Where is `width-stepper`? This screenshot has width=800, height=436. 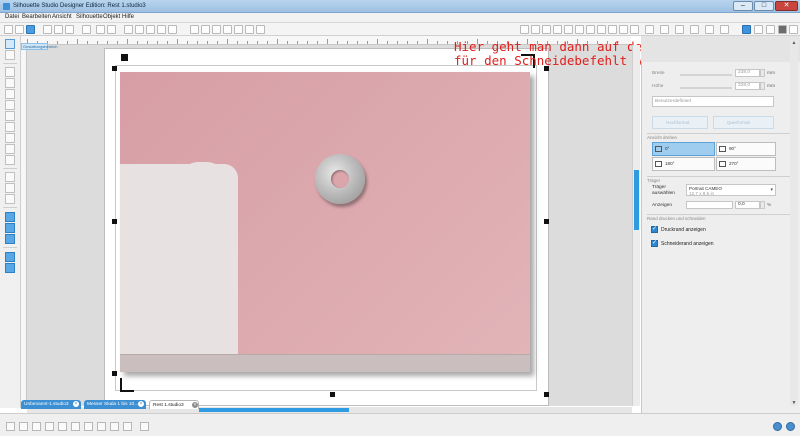
width-stepper is located at coordinates (762, 73).